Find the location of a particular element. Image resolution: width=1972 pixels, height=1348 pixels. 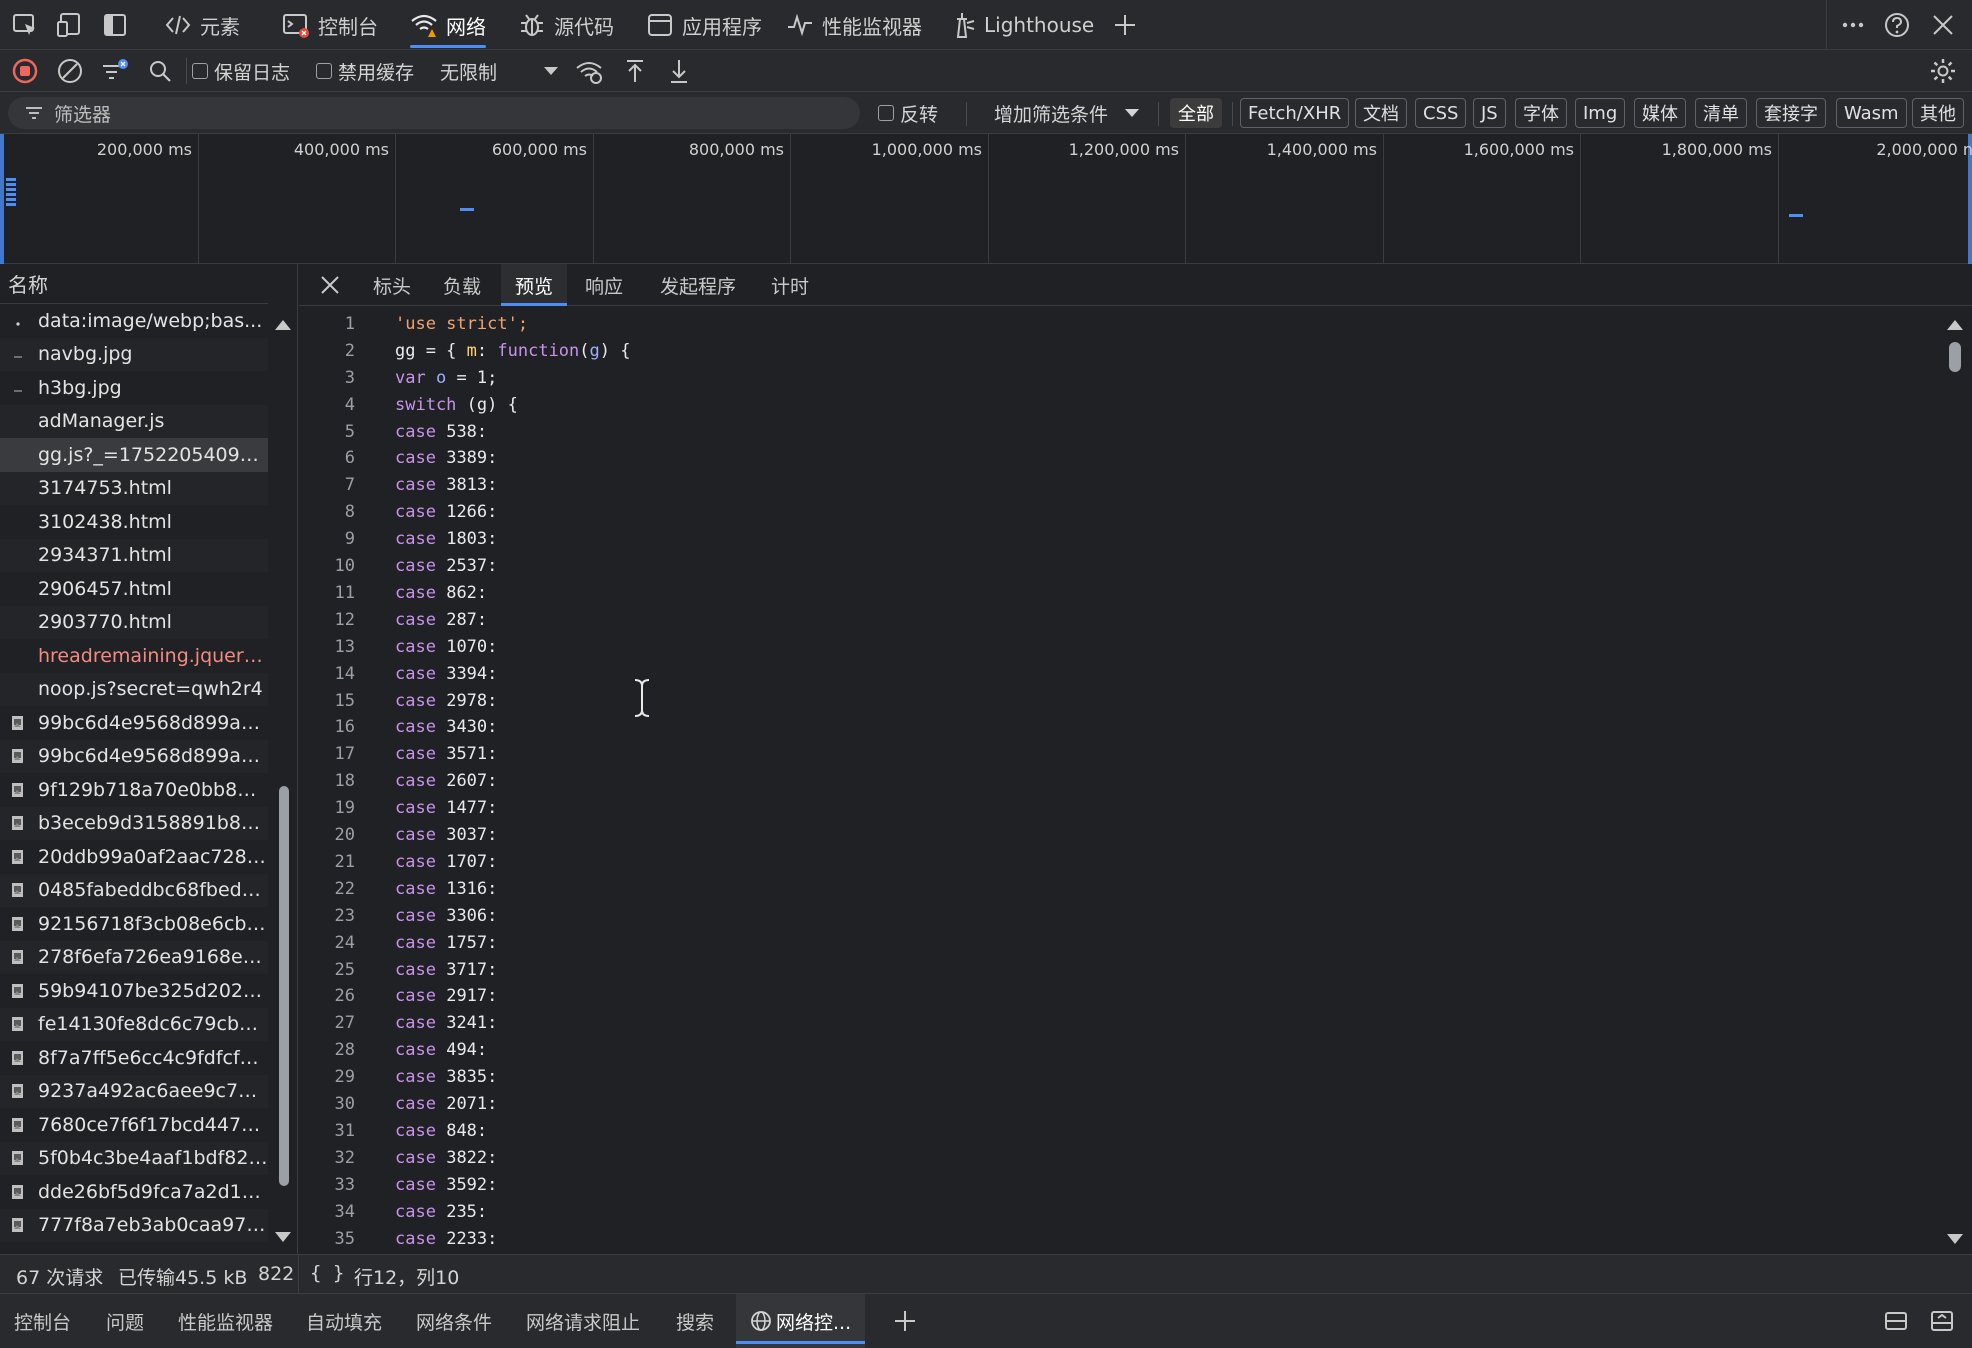

invert-checkbox: 反转 is located at coordinates (908, 113).